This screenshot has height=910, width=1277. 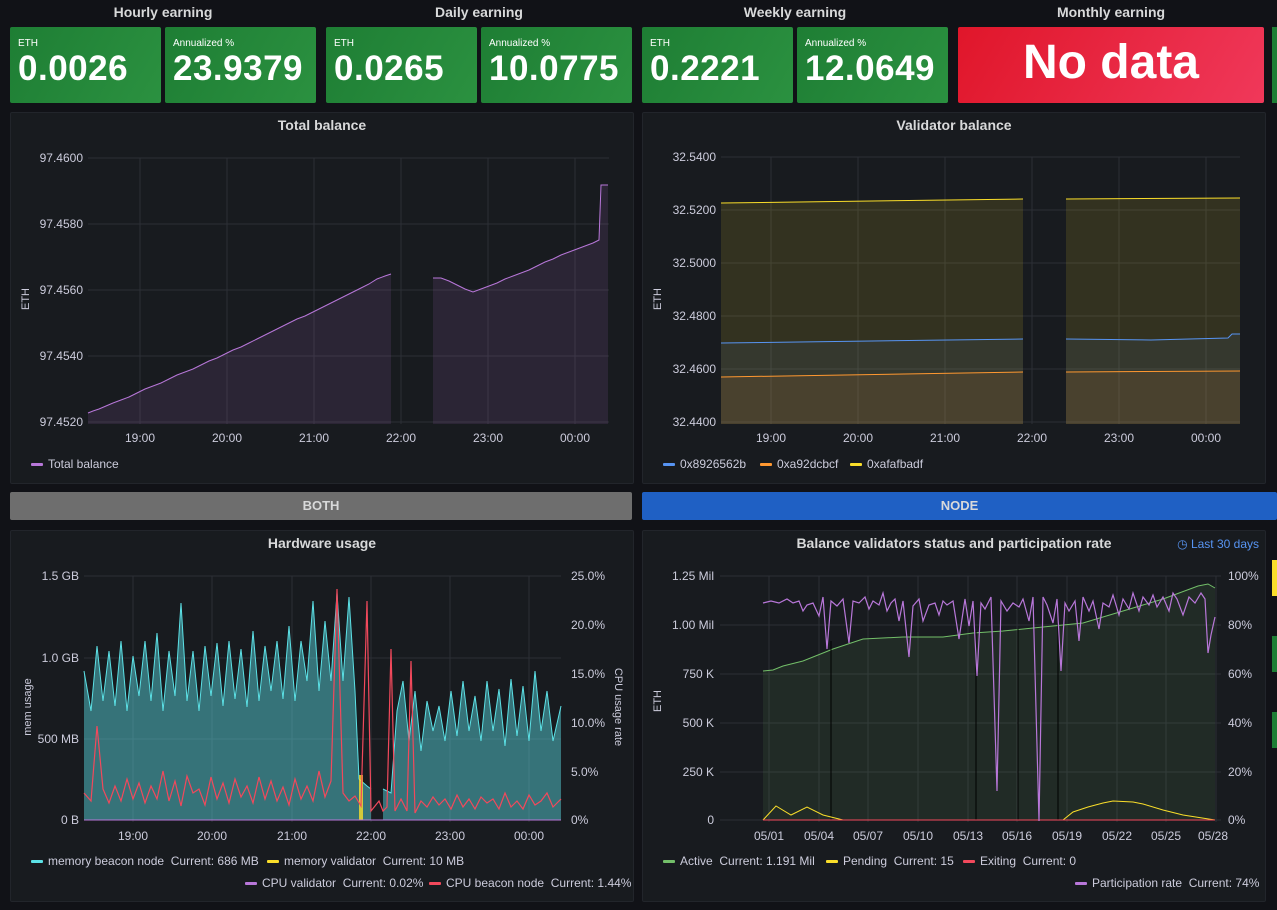 I want to click on legend-item: 0x8926562b, so click(x=704, y=464).